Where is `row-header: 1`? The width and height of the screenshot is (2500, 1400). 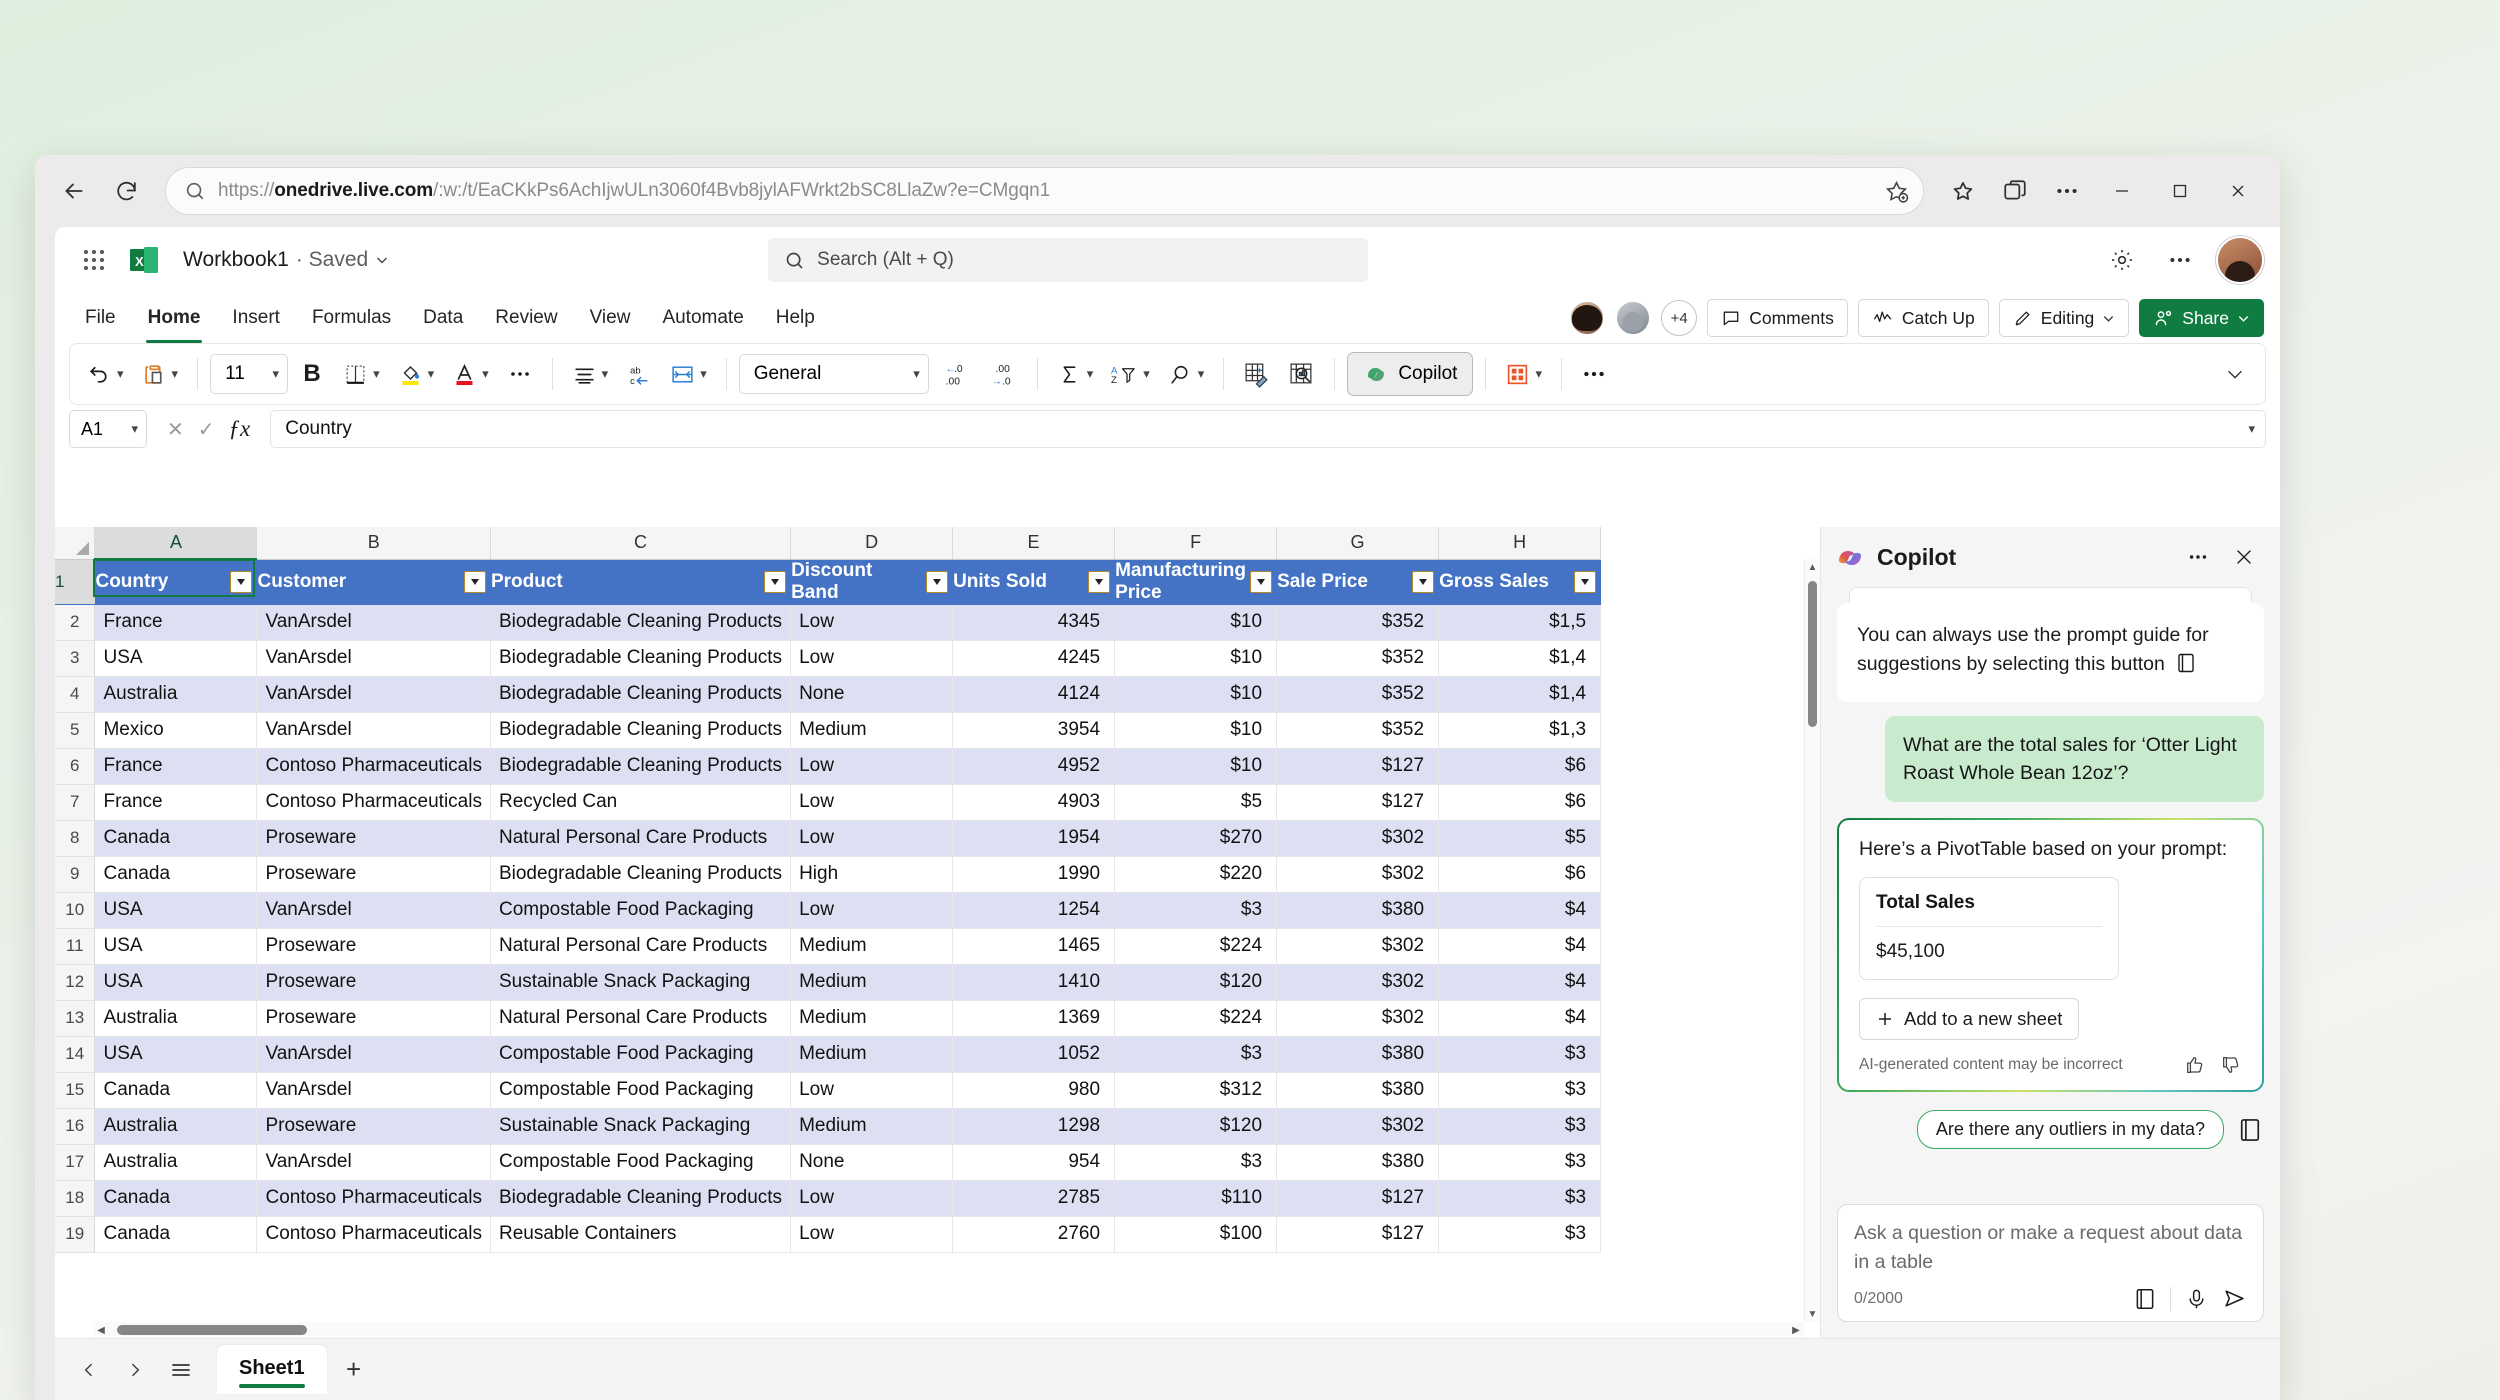
row-header: 1 is located at coordinates (75, 582).